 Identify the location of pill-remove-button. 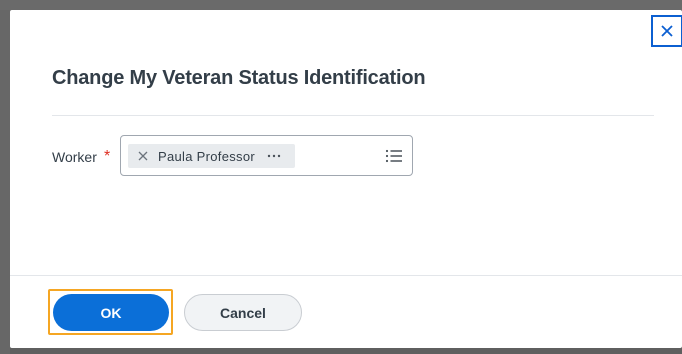
(143, 156).